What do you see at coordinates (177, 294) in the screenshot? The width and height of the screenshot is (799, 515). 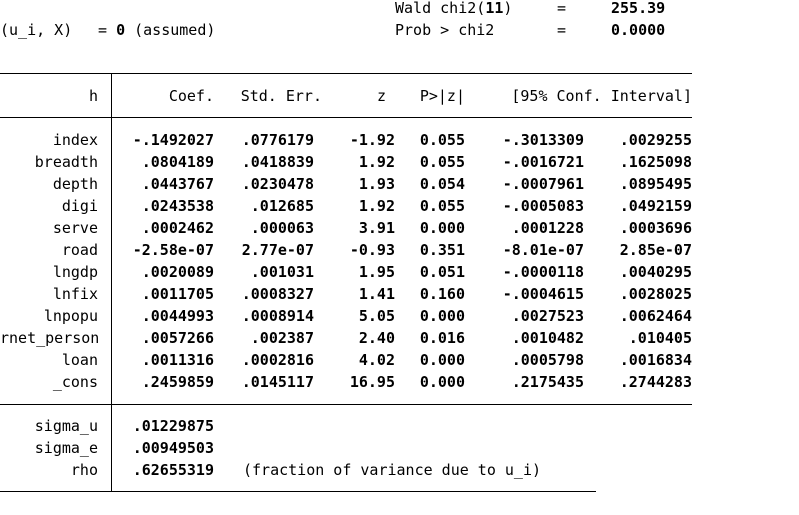 I see `row-coef: .0011705` at bounding box center [177, 294].